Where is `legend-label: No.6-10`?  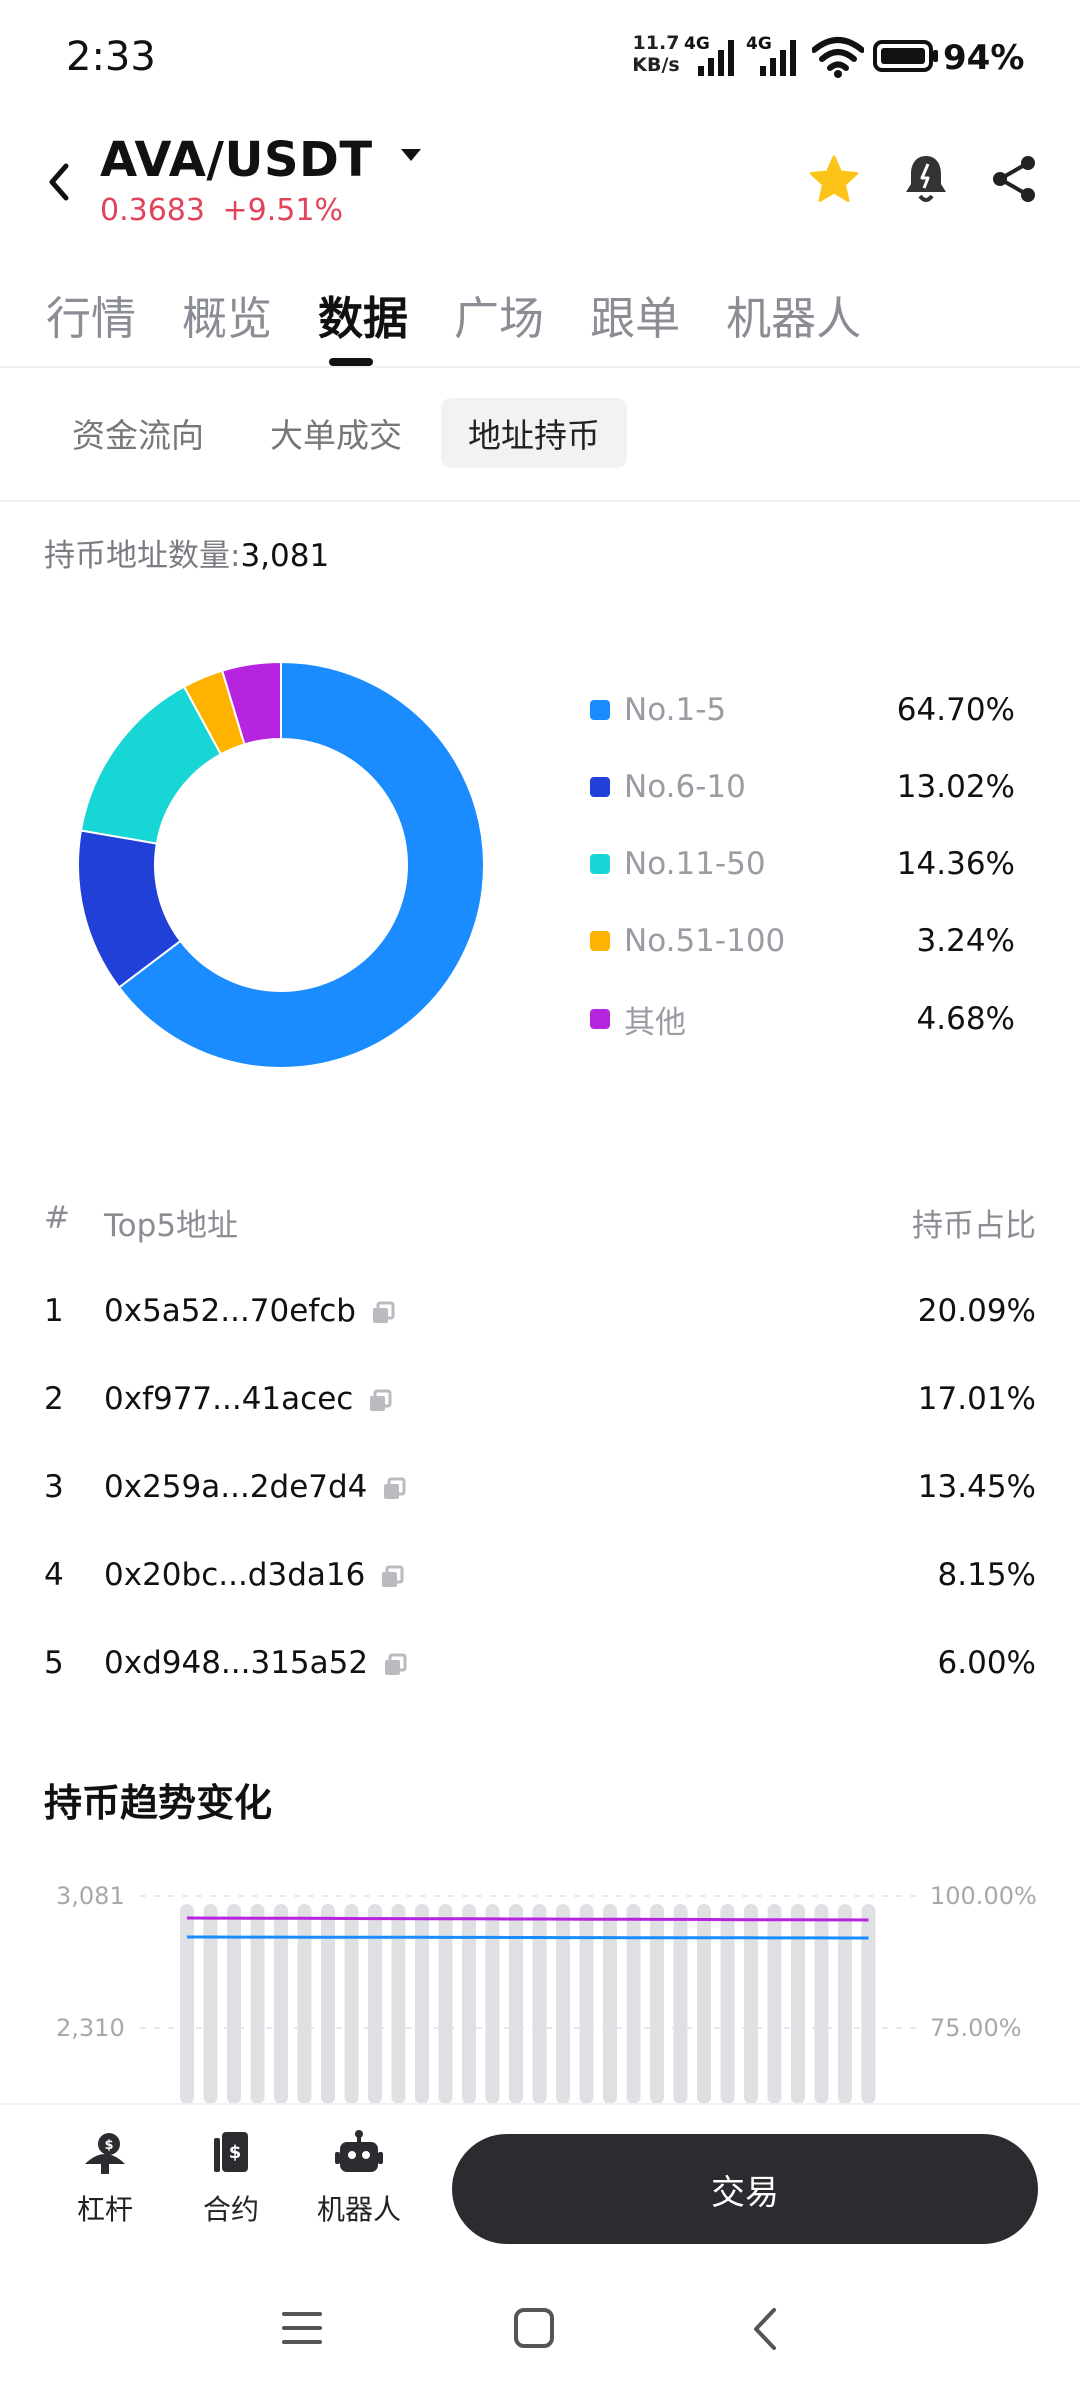
legend-label: No.6-10 is located at coordinates (685, 787).